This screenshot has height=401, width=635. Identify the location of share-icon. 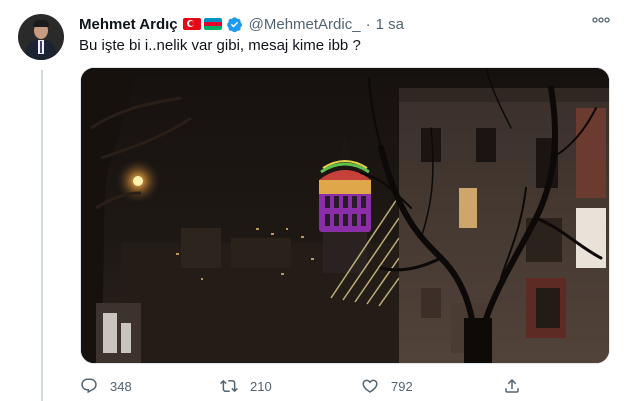
(512, 385).